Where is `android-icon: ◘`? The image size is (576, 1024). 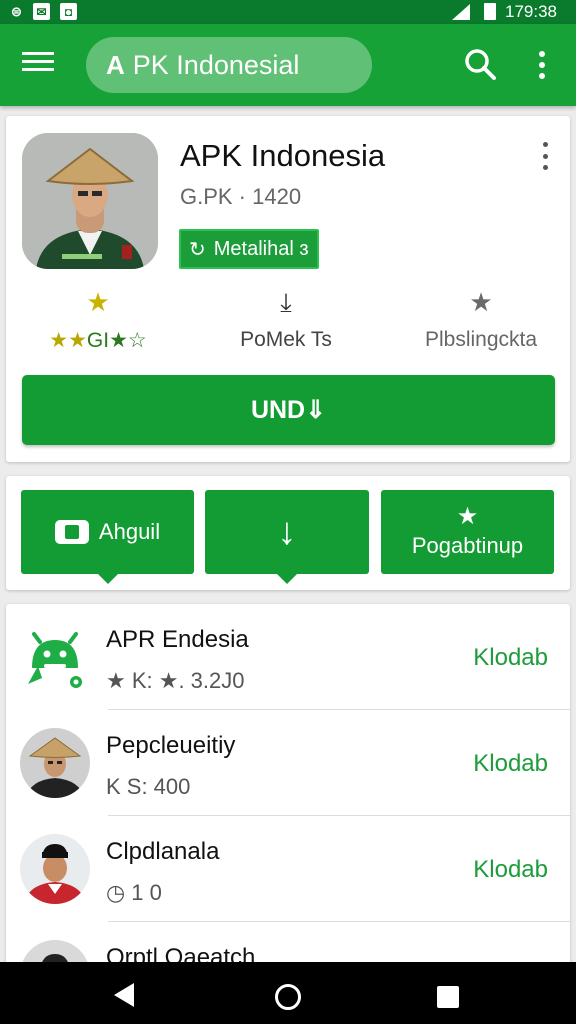 android-icon: ◘ is located at coordinates (68, 11).